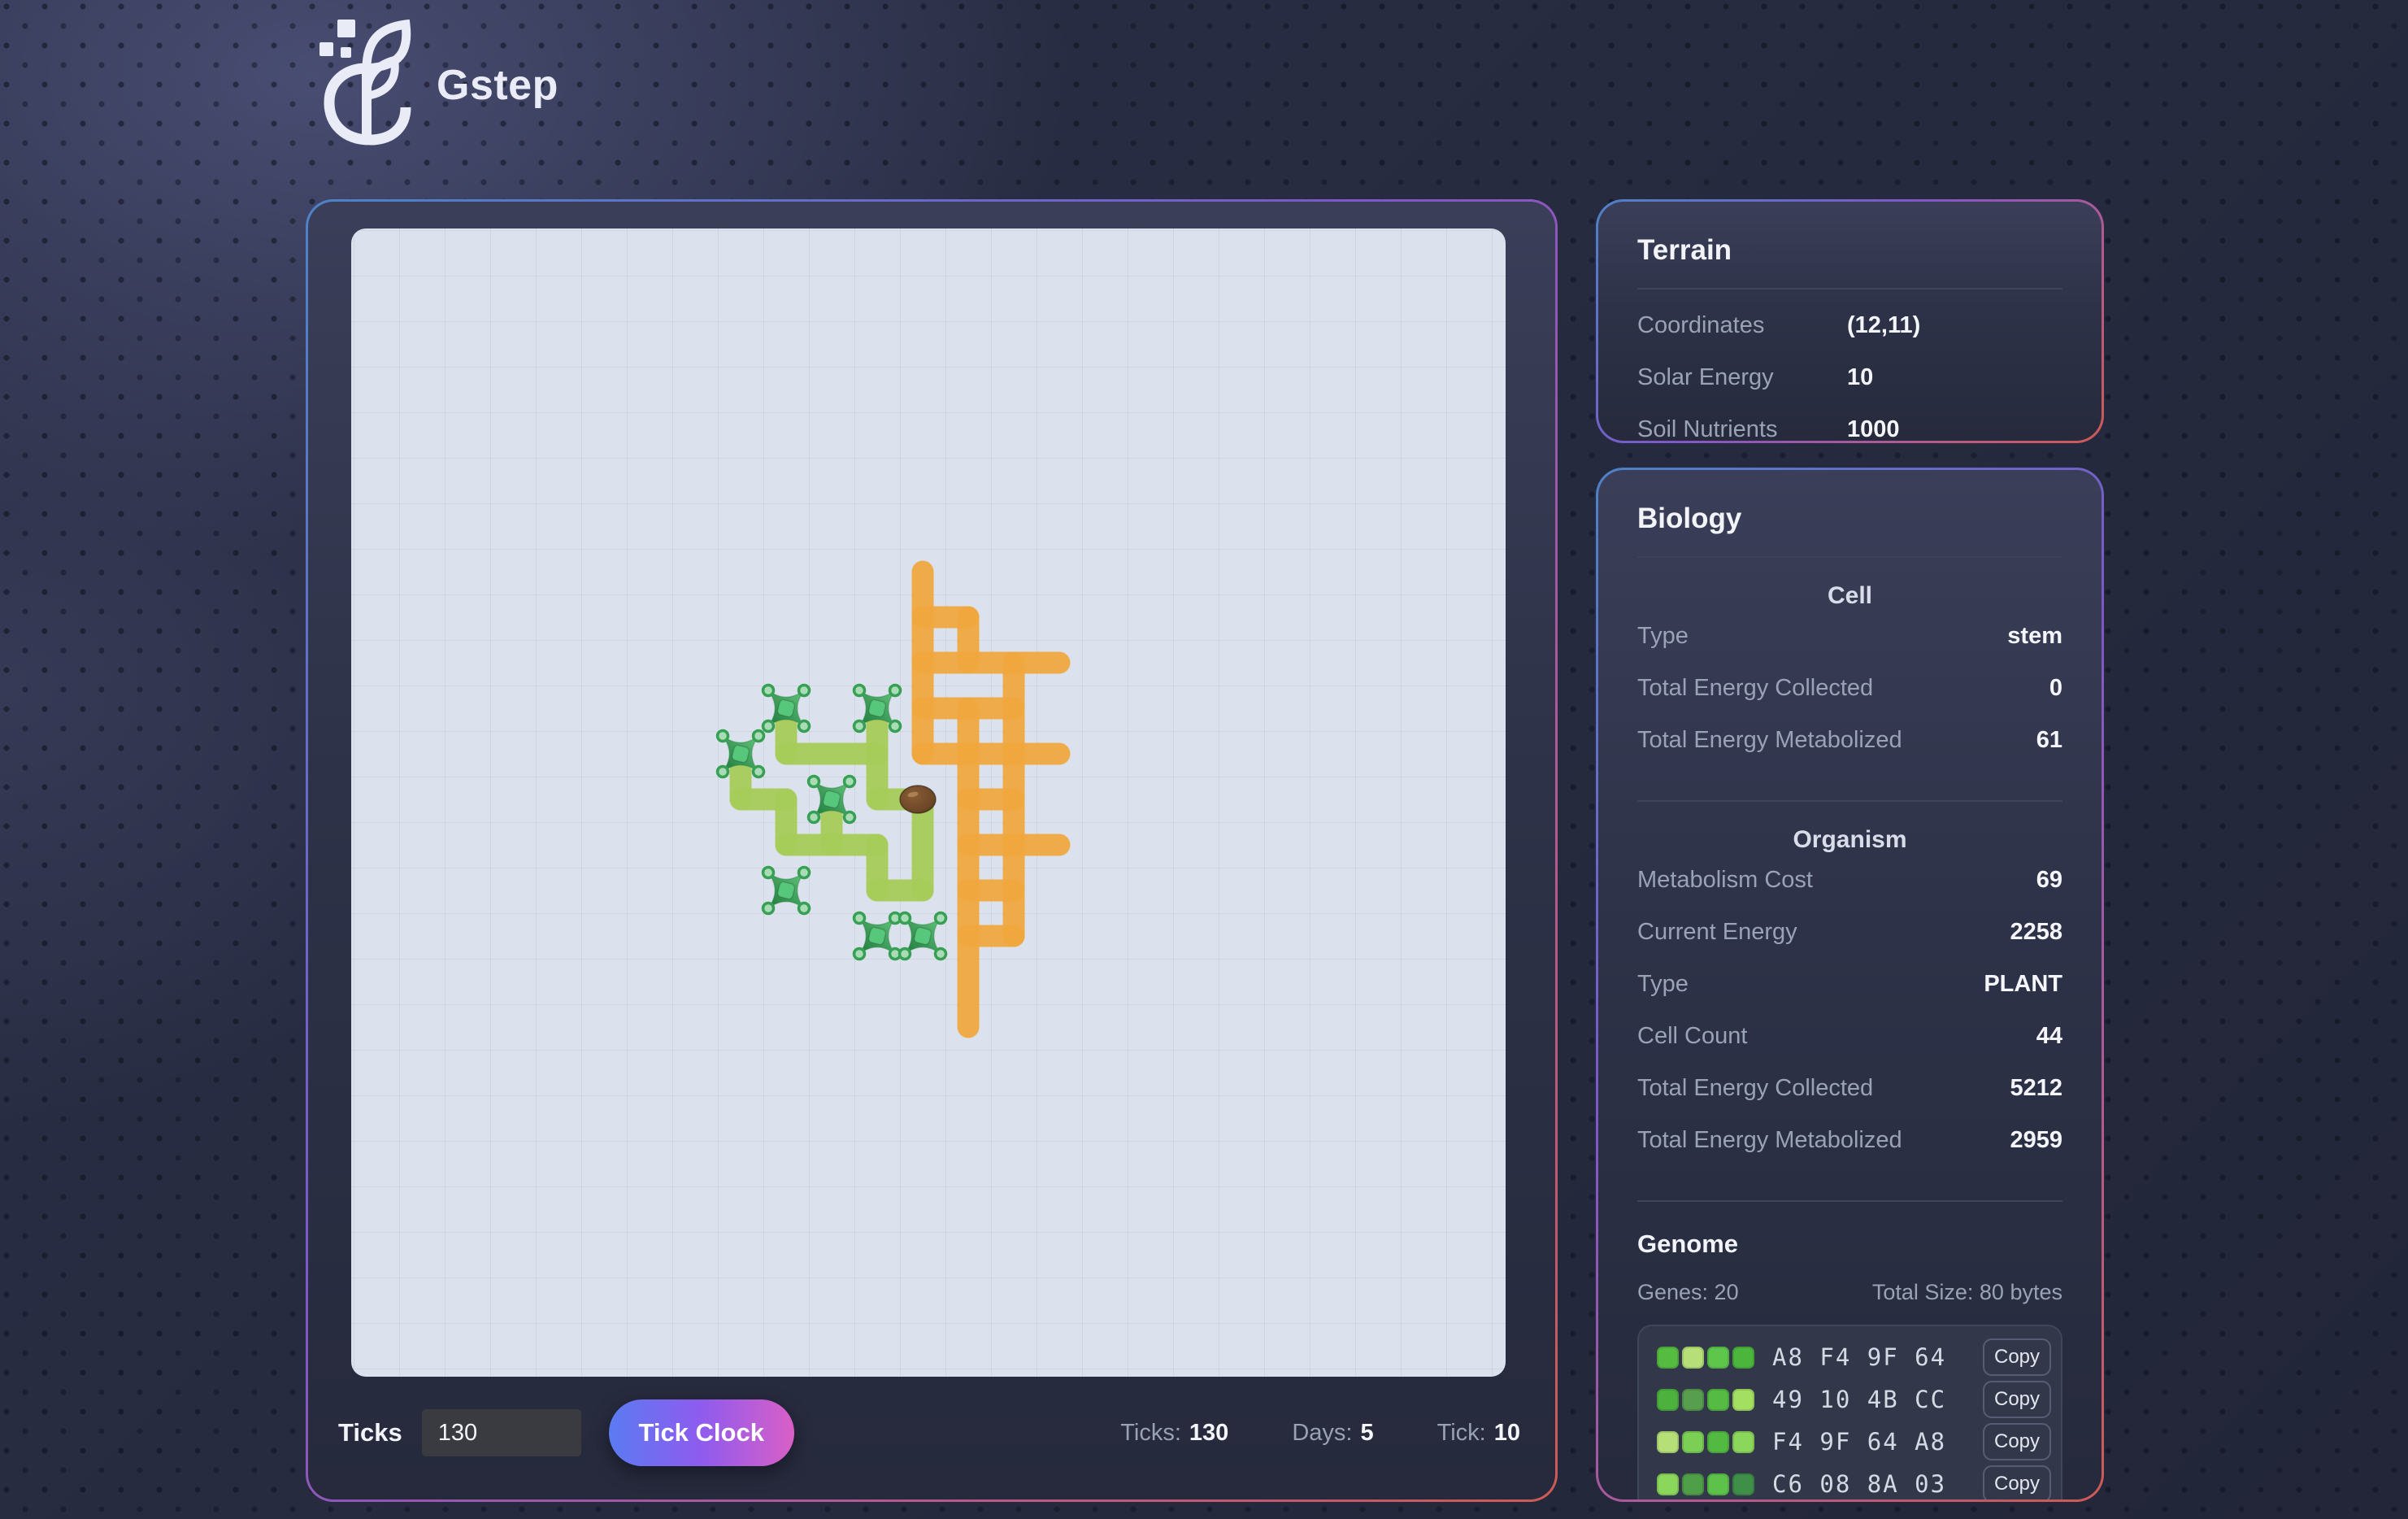 This screenshot has width=2408, height=1519. Describe the element at coordinates (2035, 636) in the screenshot. I see `cell-type-value: stem` at that location.